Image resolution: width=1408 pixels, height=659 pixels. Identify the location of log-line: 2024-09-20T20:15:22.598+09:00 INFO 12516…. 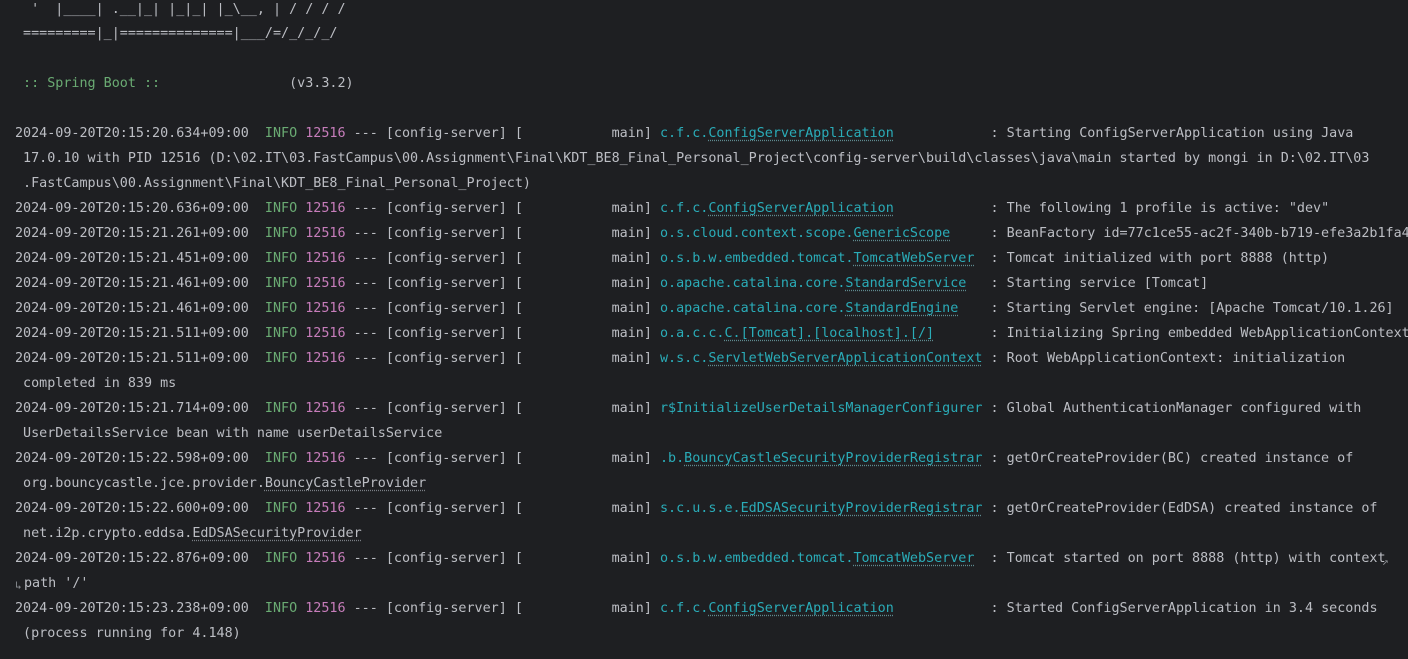
(684, 458).